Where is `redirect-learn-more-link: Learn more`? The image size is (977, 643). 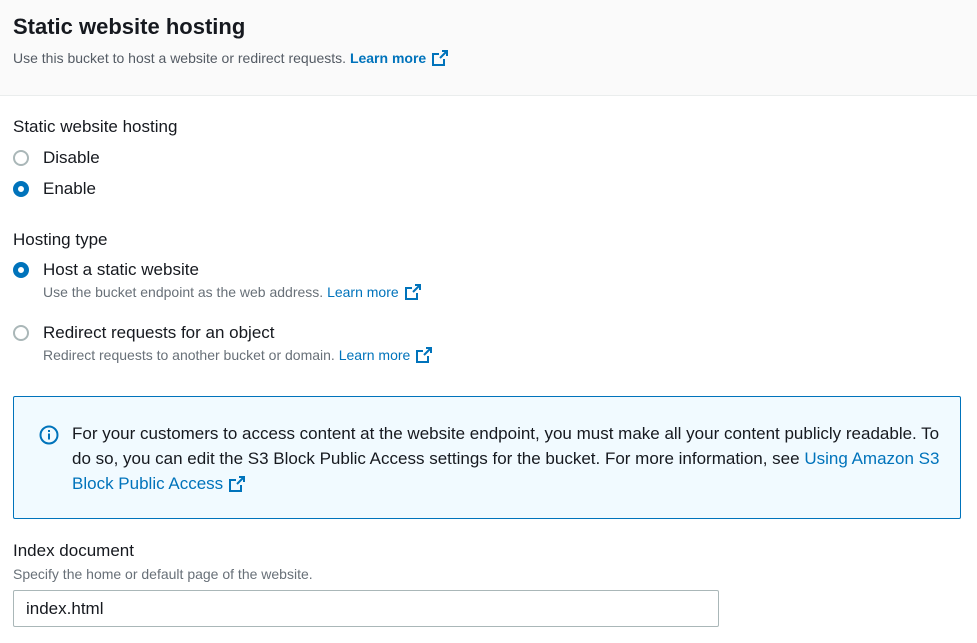
redirect-learn-more-link: Learn more is located at coordinates (386, 355).